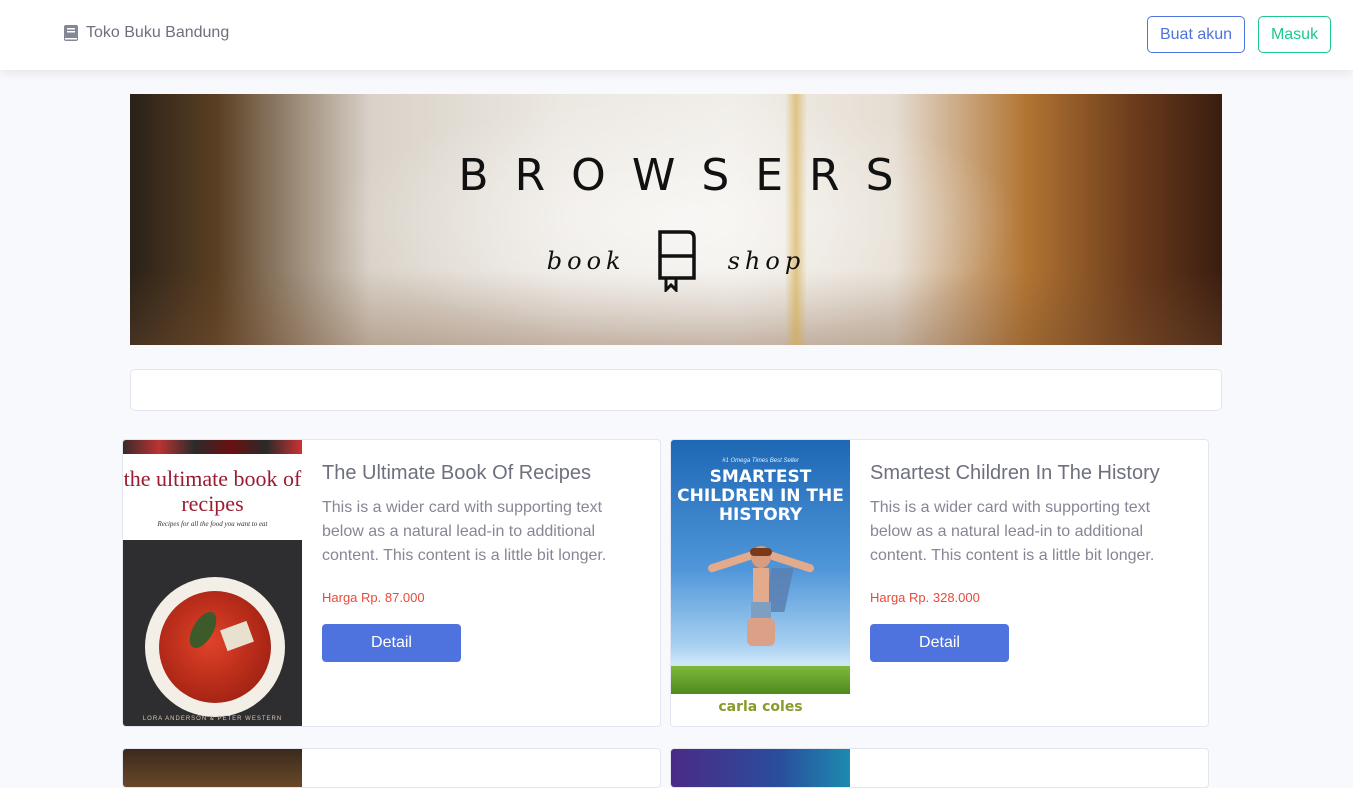  Describe the element at coordinates (1294, 34) in the screenshot. I see `login-button: Masuk` at that location.